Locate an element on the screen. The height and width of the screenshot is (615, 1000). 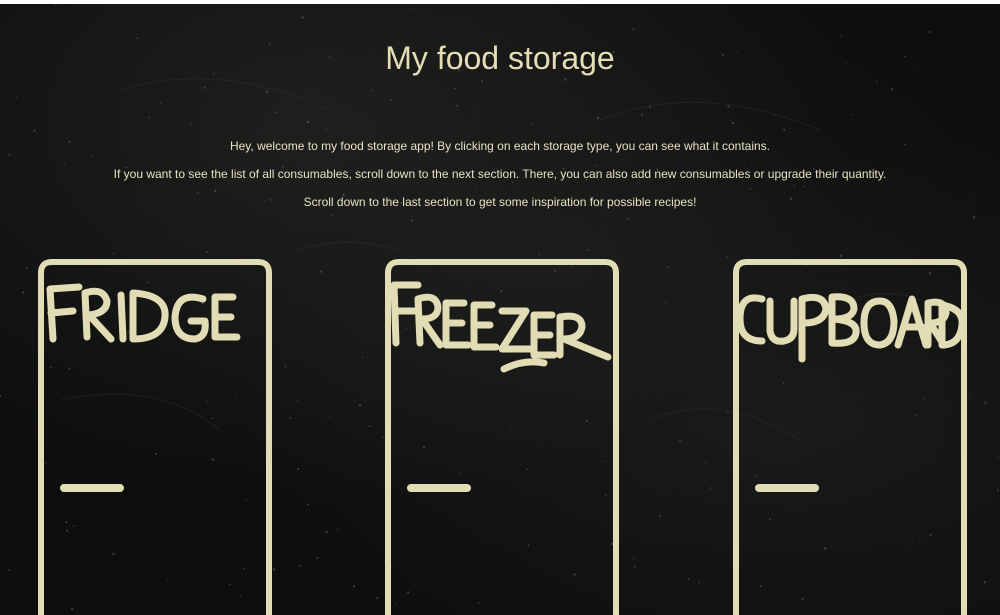
freezer-label-art is located at coordinates (501, 327).